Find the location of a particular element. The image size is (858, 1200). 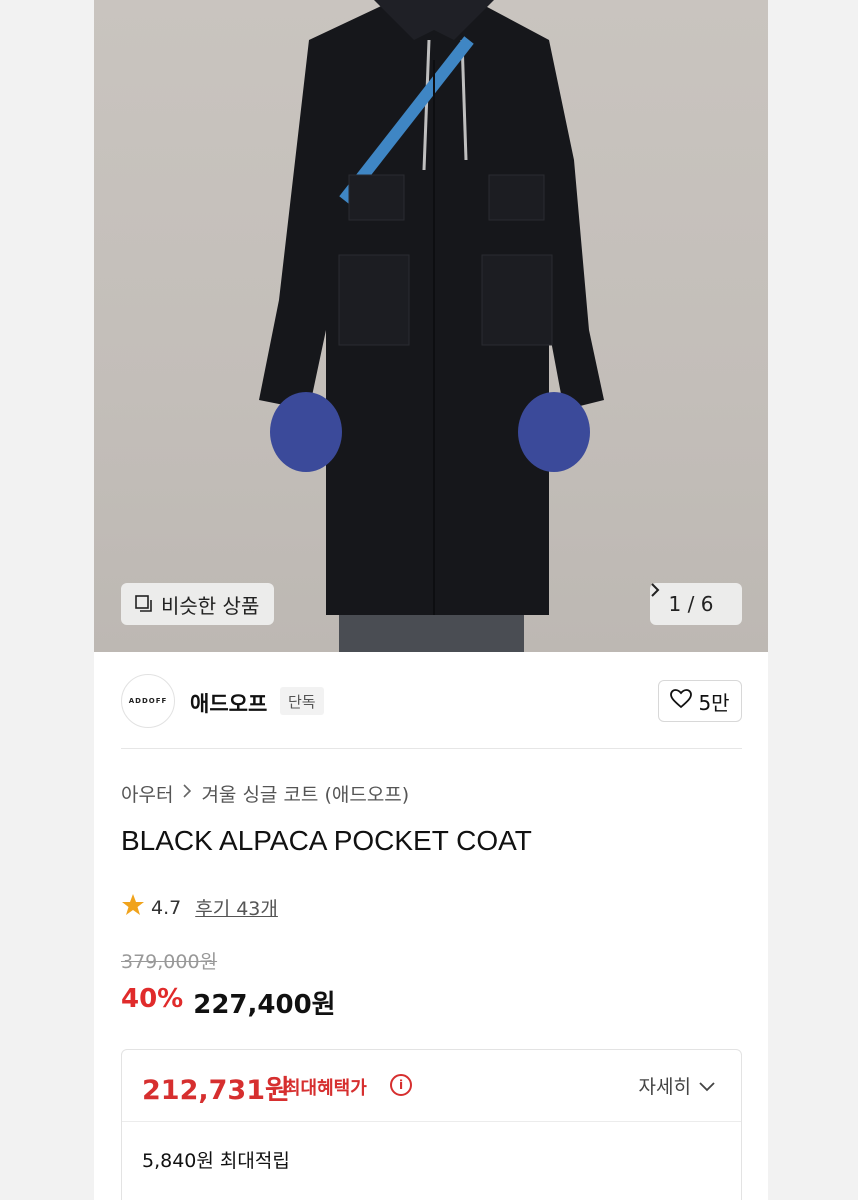

image-counter-text: 1 / 6 is located at coordinates (691, 604).